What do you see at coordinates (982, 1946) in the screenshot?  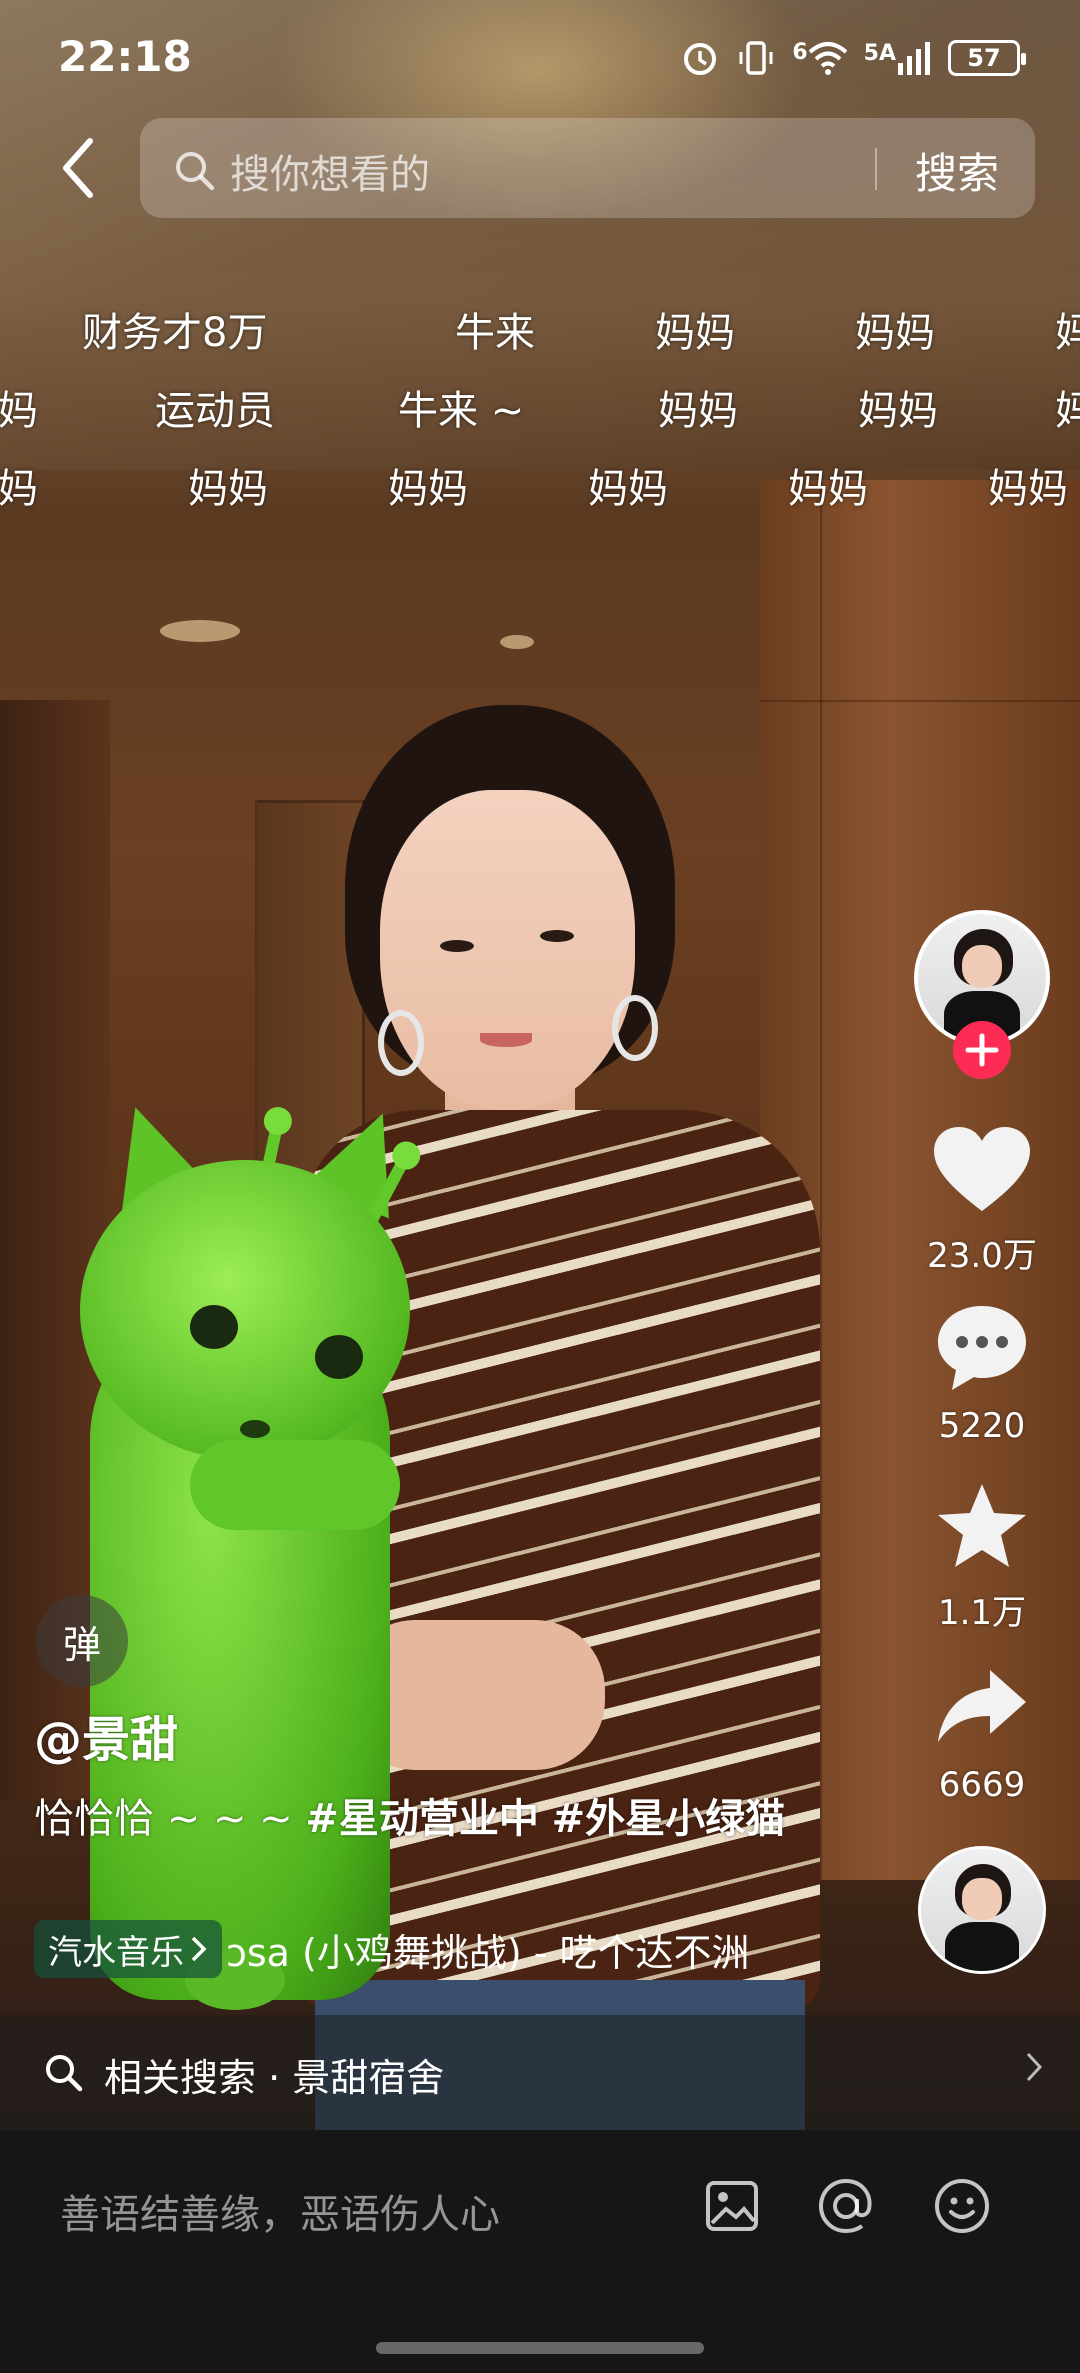 I see `disc-body` at bounding box center [982, 1946].